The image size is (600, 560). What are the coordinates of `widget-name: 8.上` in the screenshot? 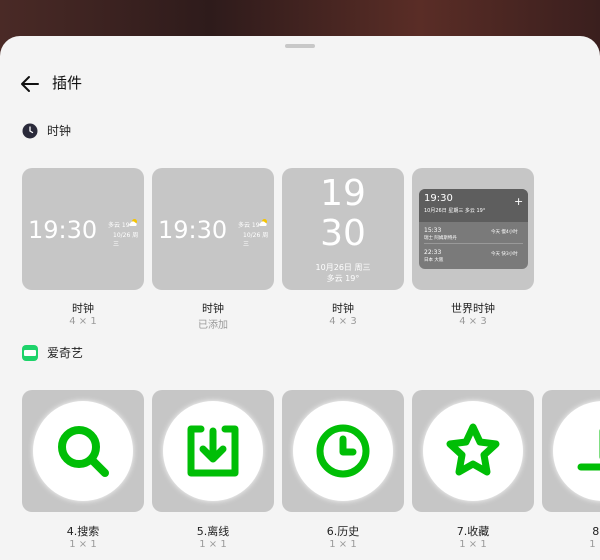 It's located at (596, 531).